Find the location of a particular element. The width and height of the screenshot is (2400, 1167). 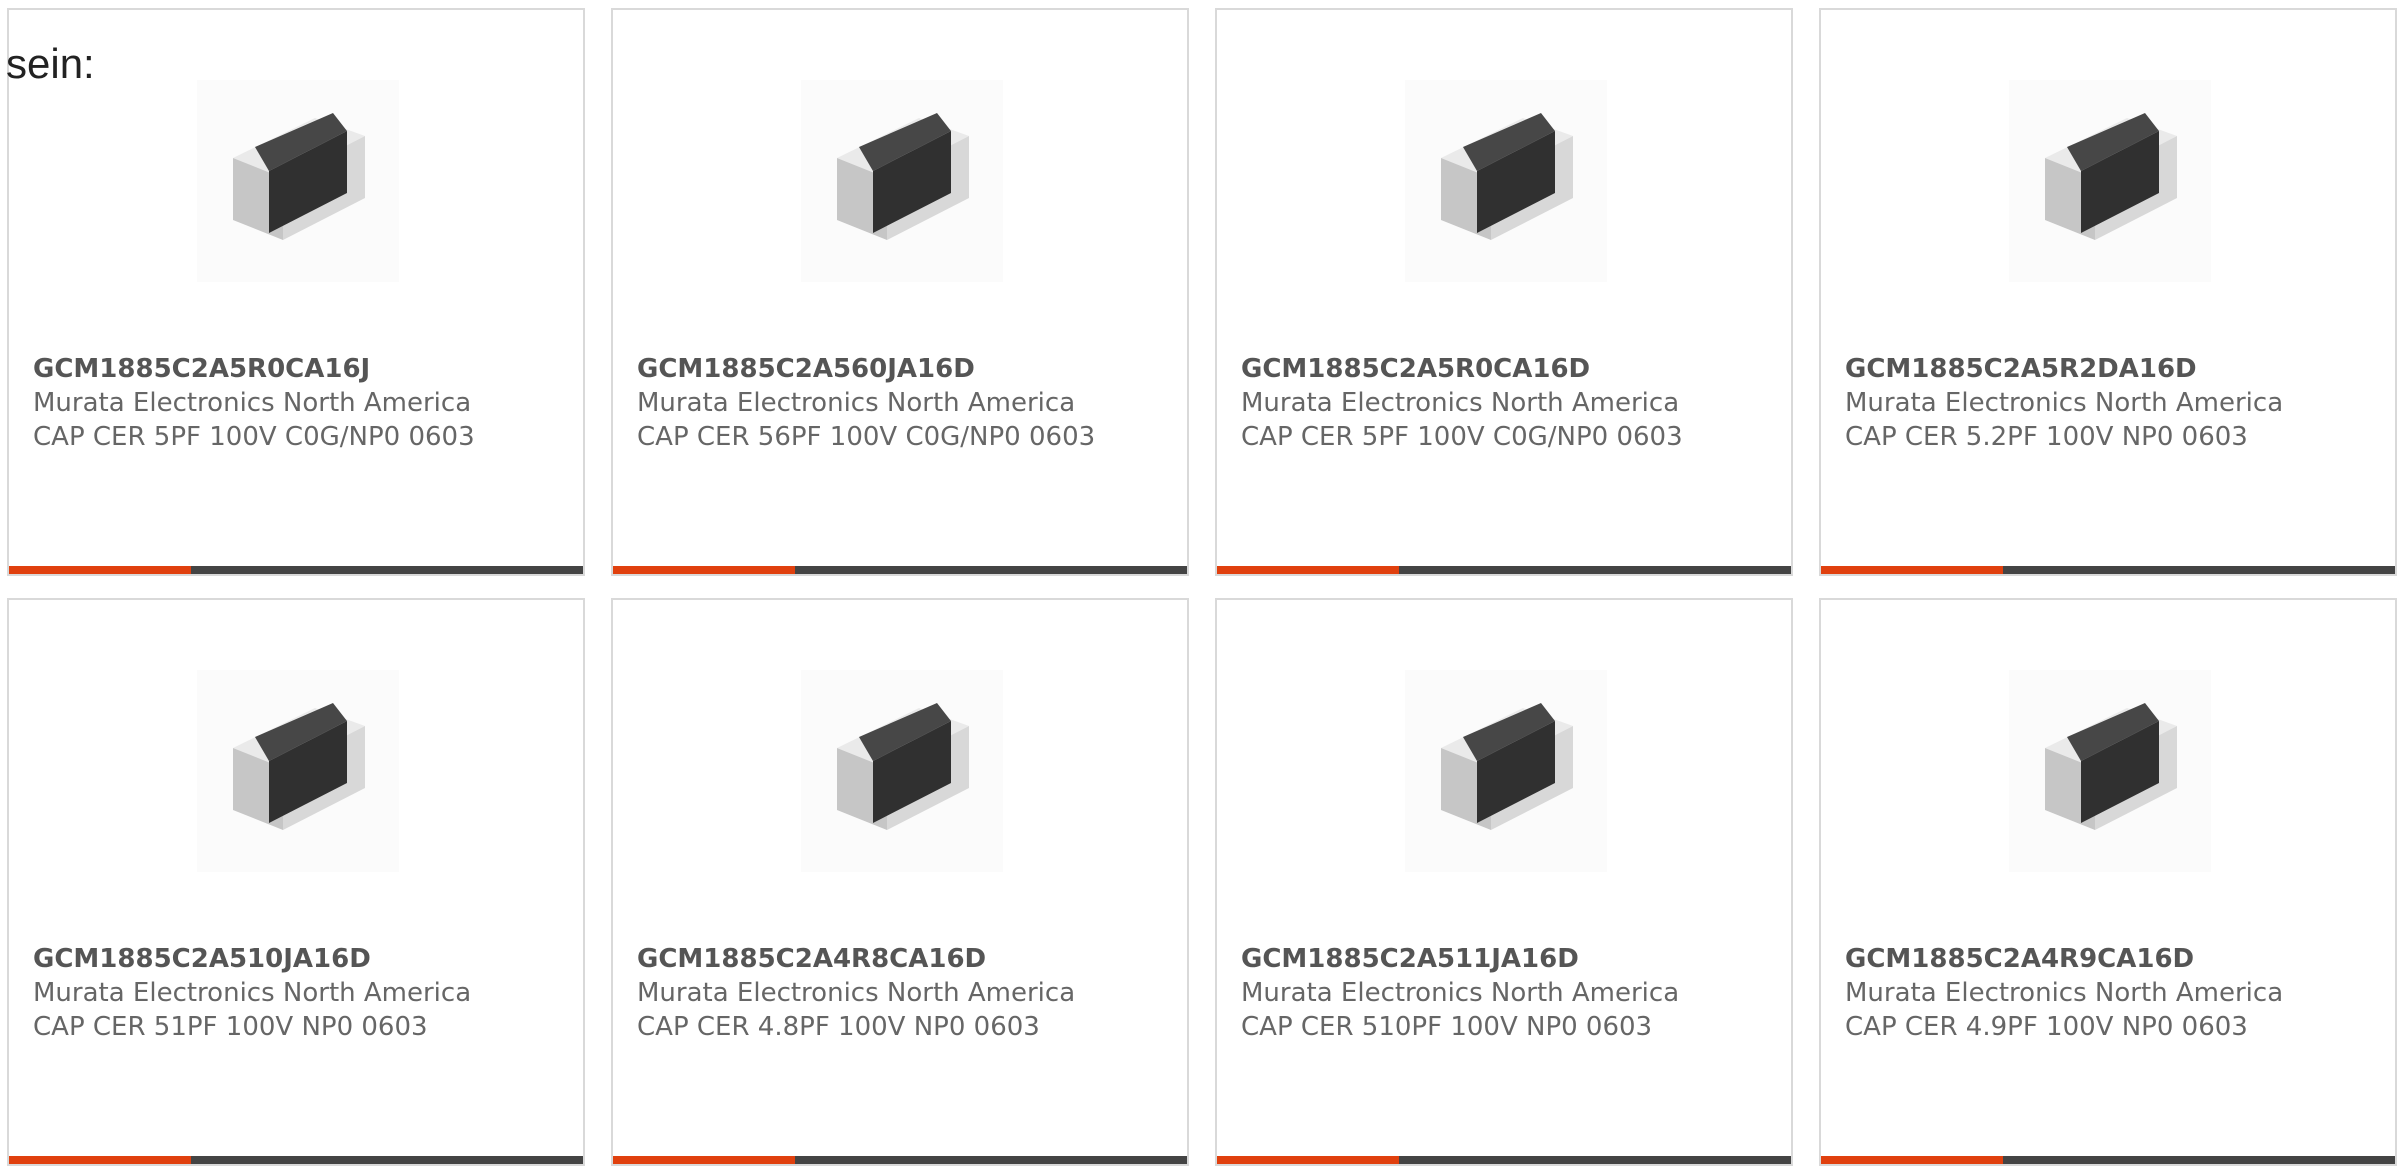

part-number-link: GCM1885C2A5R2DA16D is located at coordinates (2075, 369).